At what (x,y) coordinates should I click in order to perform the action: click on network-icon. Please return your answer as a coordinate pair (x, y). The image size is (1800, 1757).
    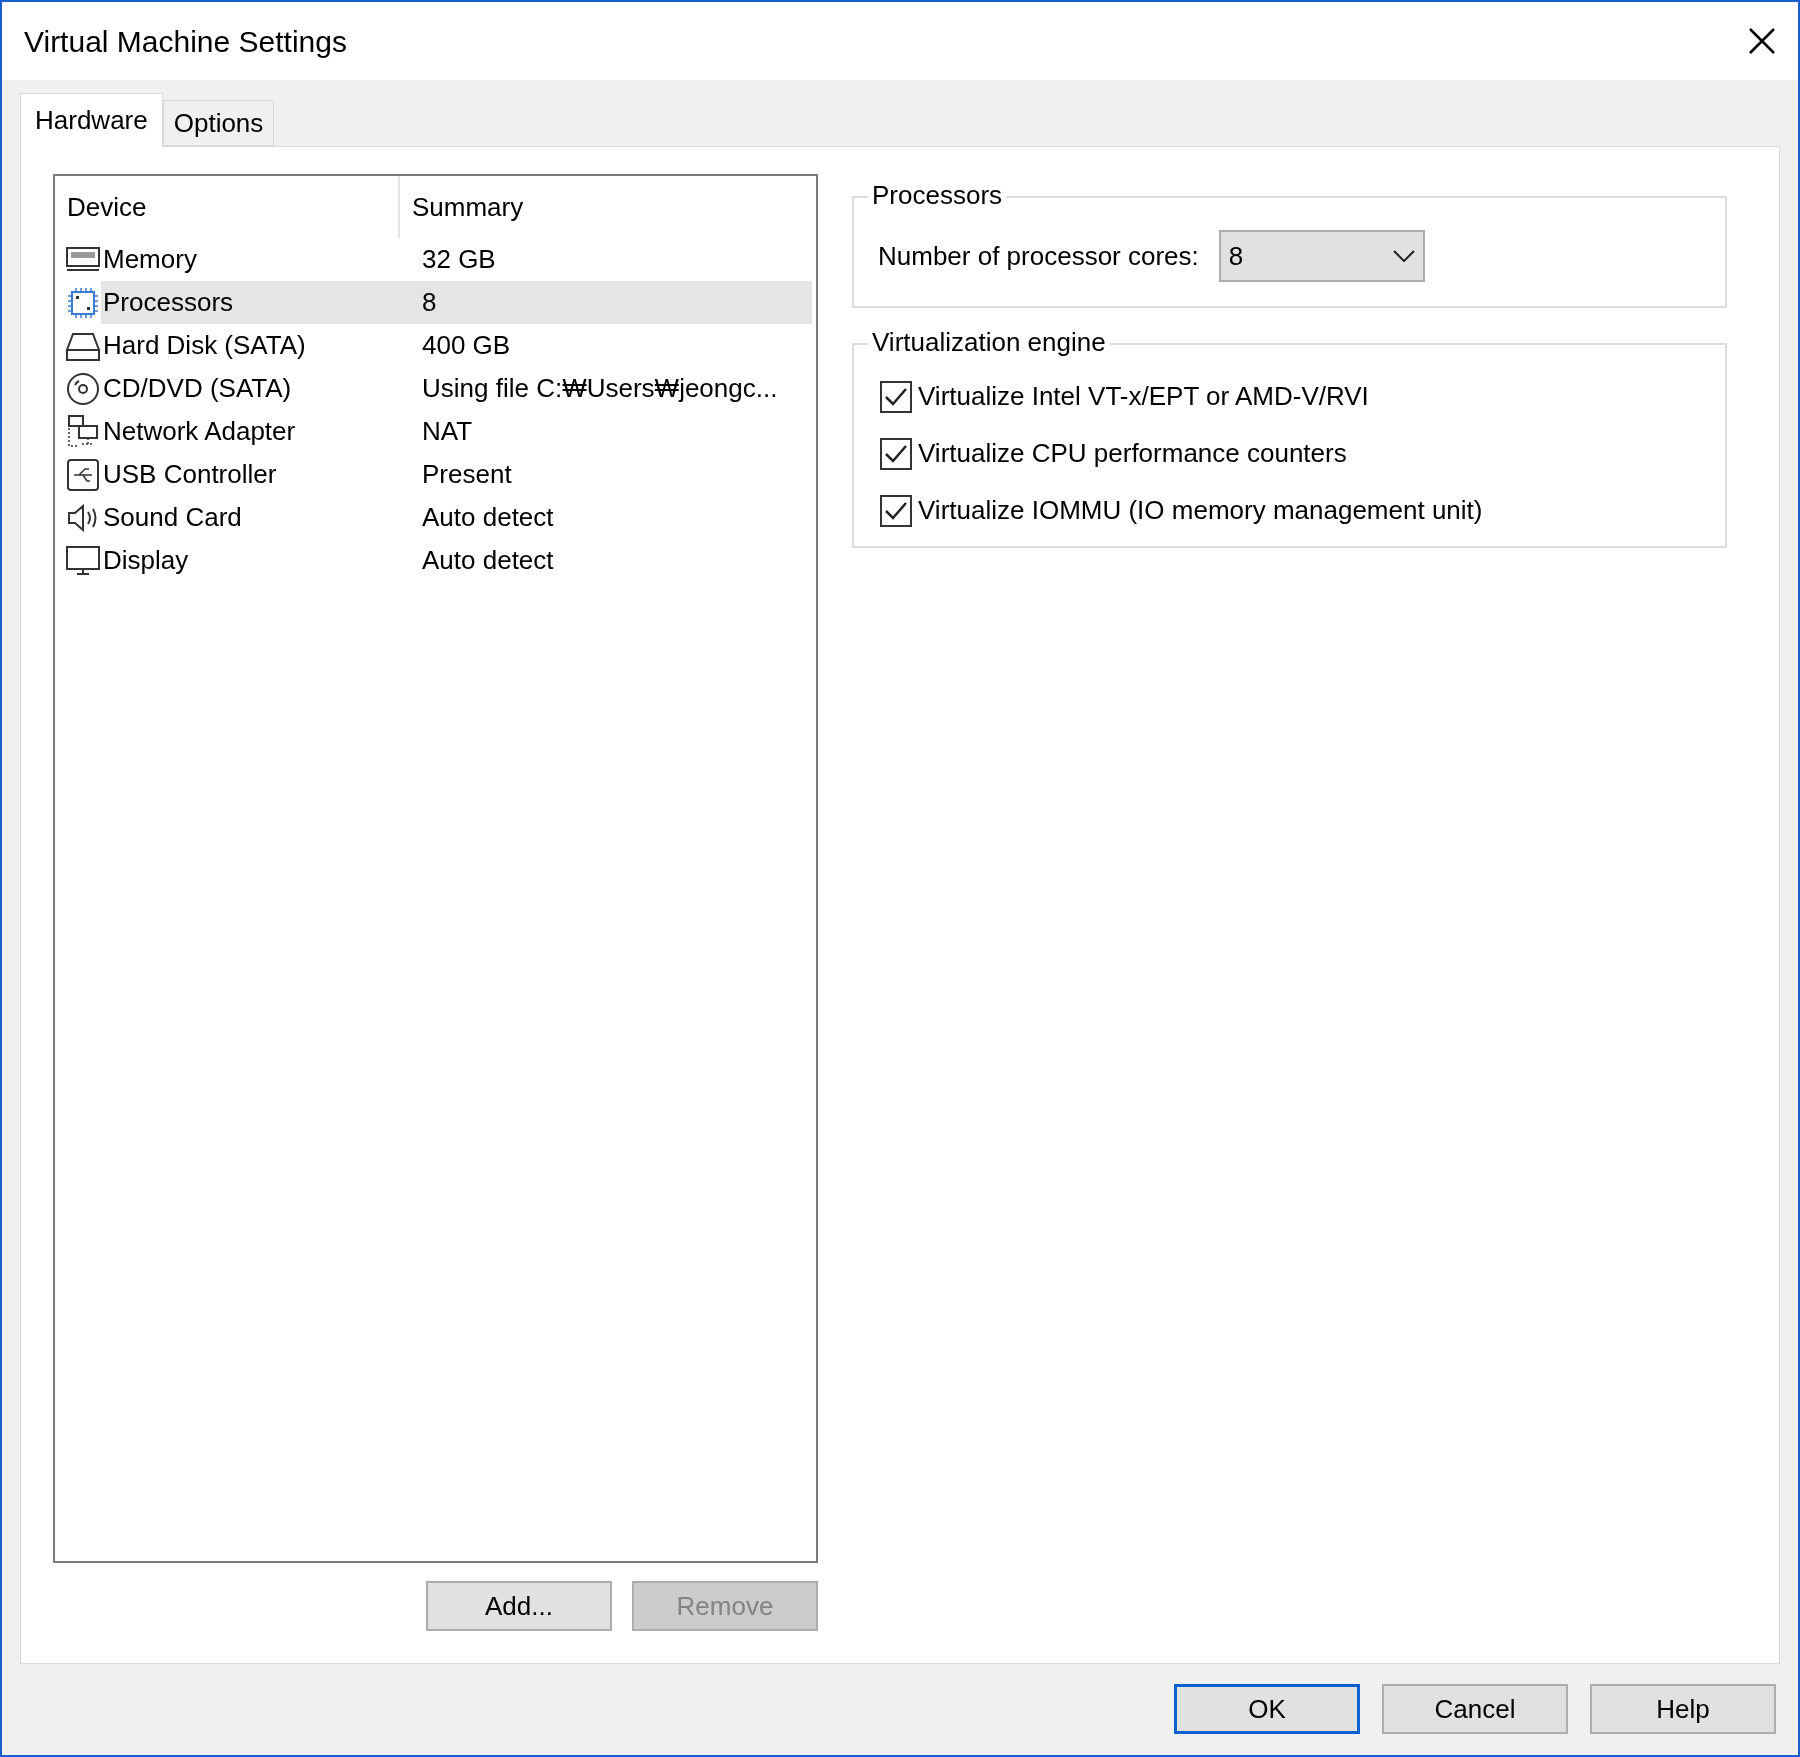
    Looking at the image, I should click on (83, 431).